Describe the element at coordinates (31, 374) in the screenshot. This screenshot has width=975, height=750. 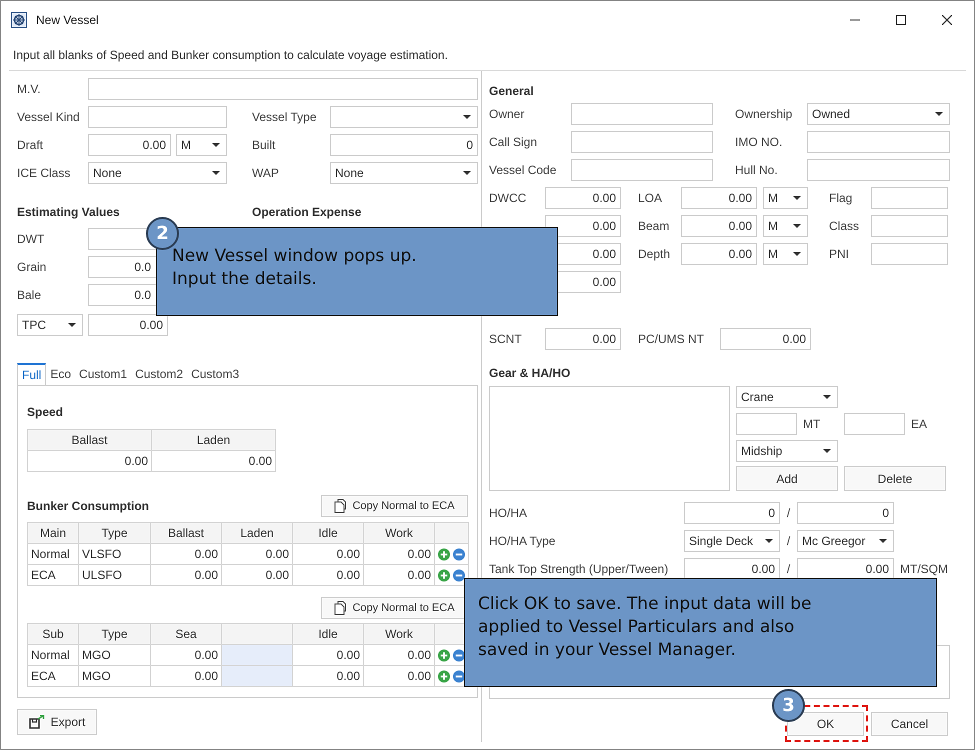
I see `tab: Full` at that location.